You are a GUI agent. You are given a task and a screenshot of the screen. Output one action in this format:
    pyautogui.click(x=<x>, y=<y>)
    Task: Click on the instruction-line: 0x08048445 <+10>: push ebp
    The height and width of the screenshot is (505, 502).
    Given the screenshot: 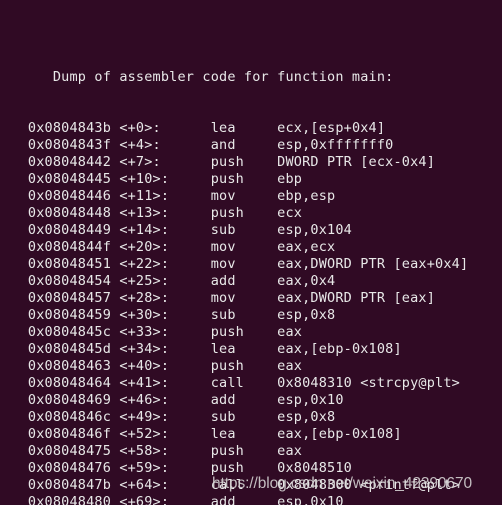 What is the action you would take?
    pyautogui.click(x=235, y=179)
    